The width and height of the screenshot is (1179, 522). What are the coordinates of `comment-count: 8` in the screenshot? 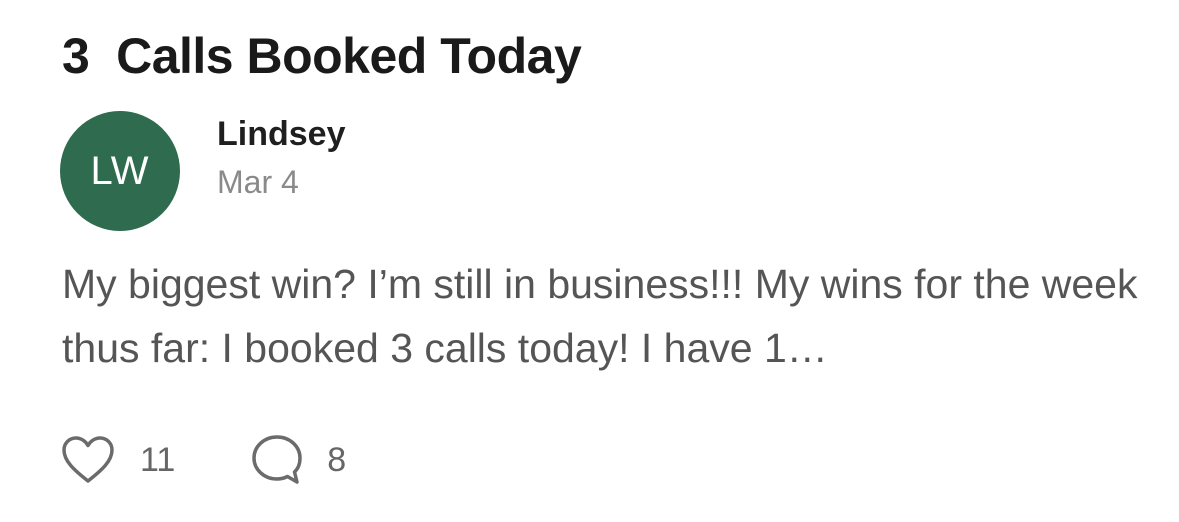 It's located at (337, 460).